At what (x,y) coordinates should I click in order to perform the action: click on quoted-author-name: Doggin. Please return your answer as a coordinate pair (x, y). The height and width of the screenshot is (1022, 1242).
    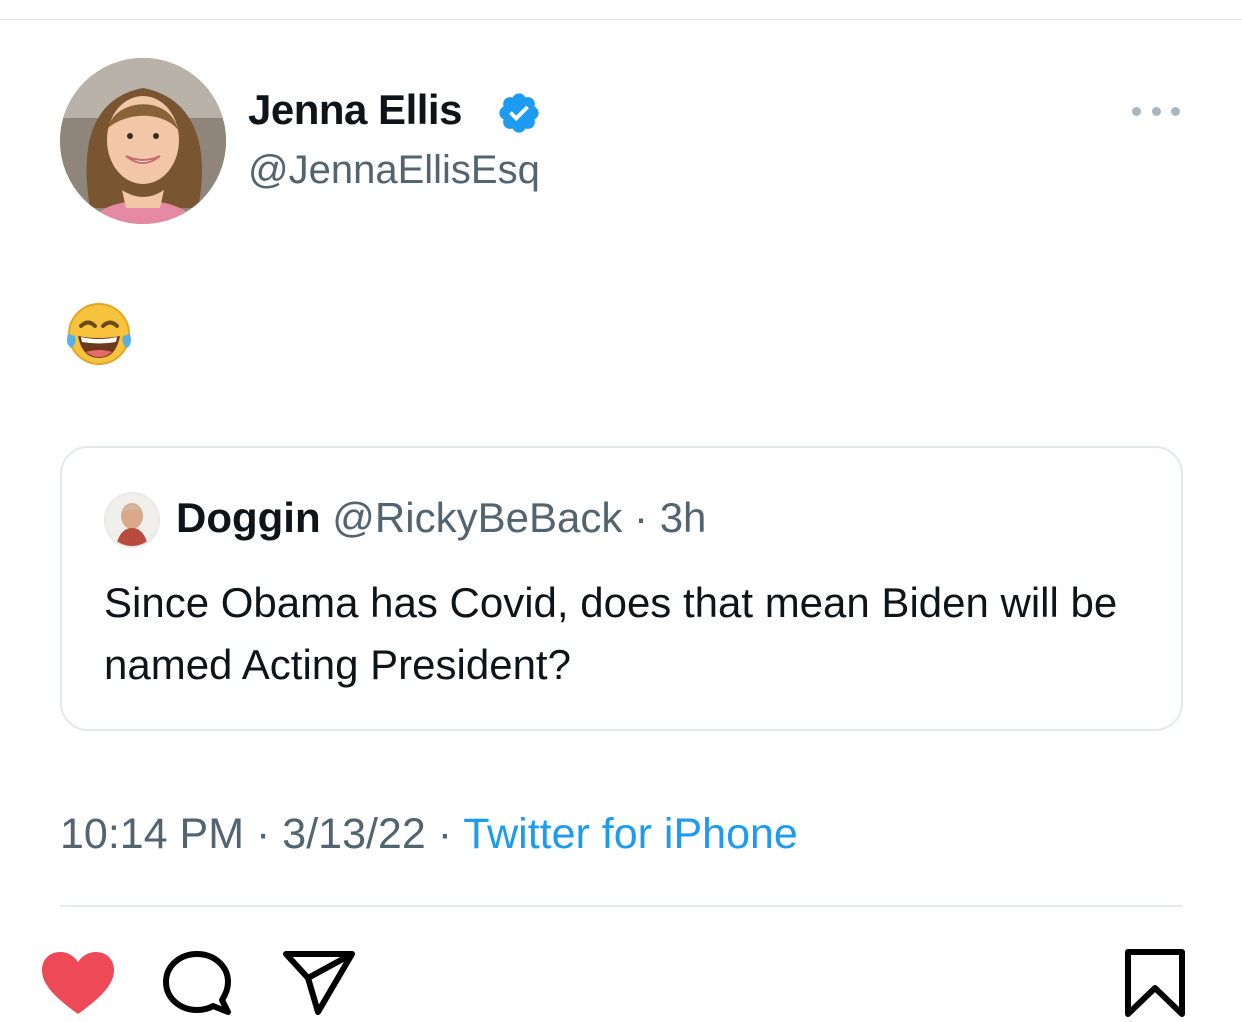
    Looking at the image, I should click on (248, 517).